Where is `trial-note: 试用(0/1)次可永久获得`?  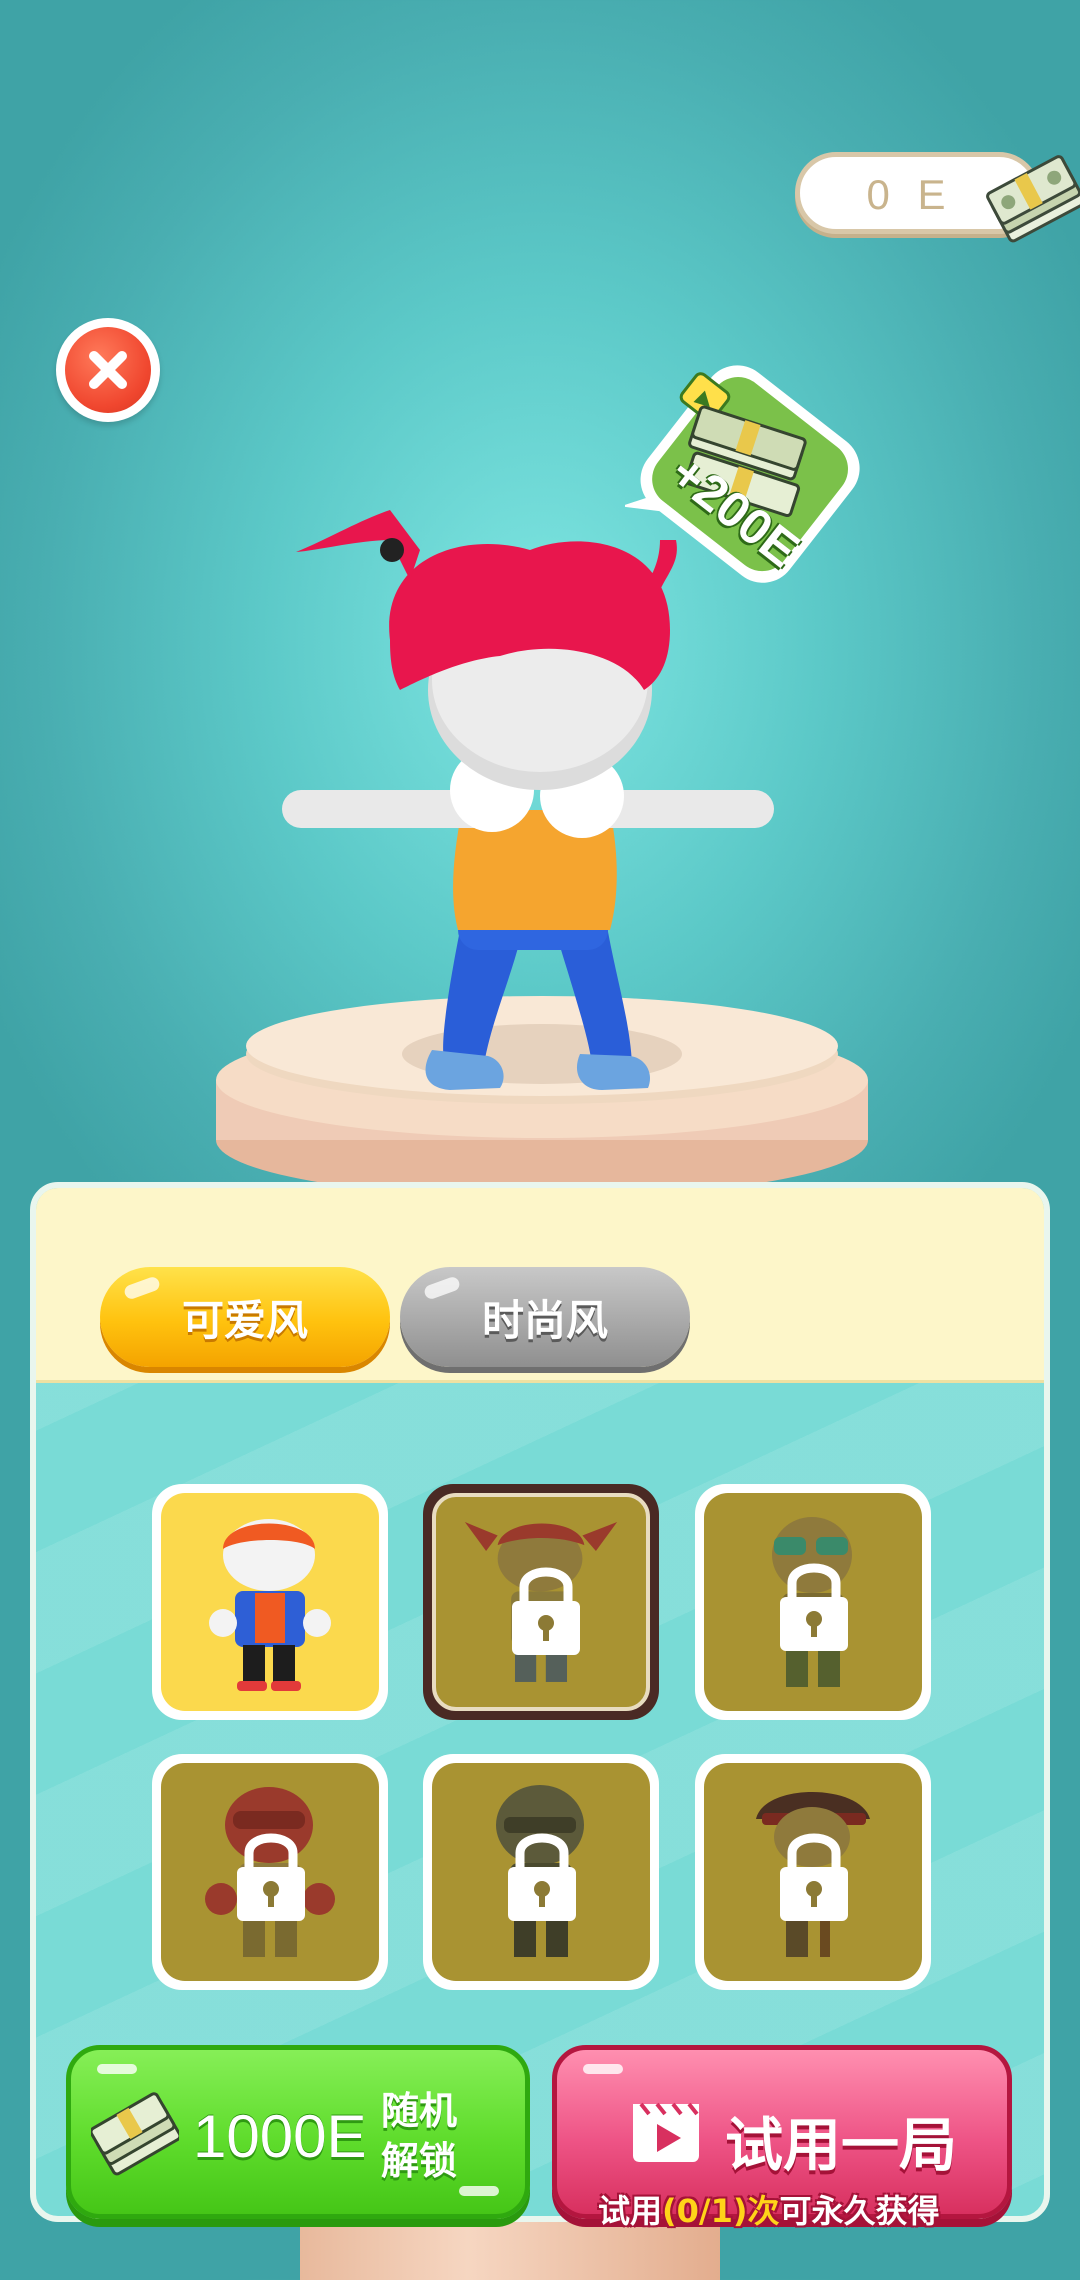 trial-note: 试用(0/1)次可永久获得 is located at coordinates (769, 2209).